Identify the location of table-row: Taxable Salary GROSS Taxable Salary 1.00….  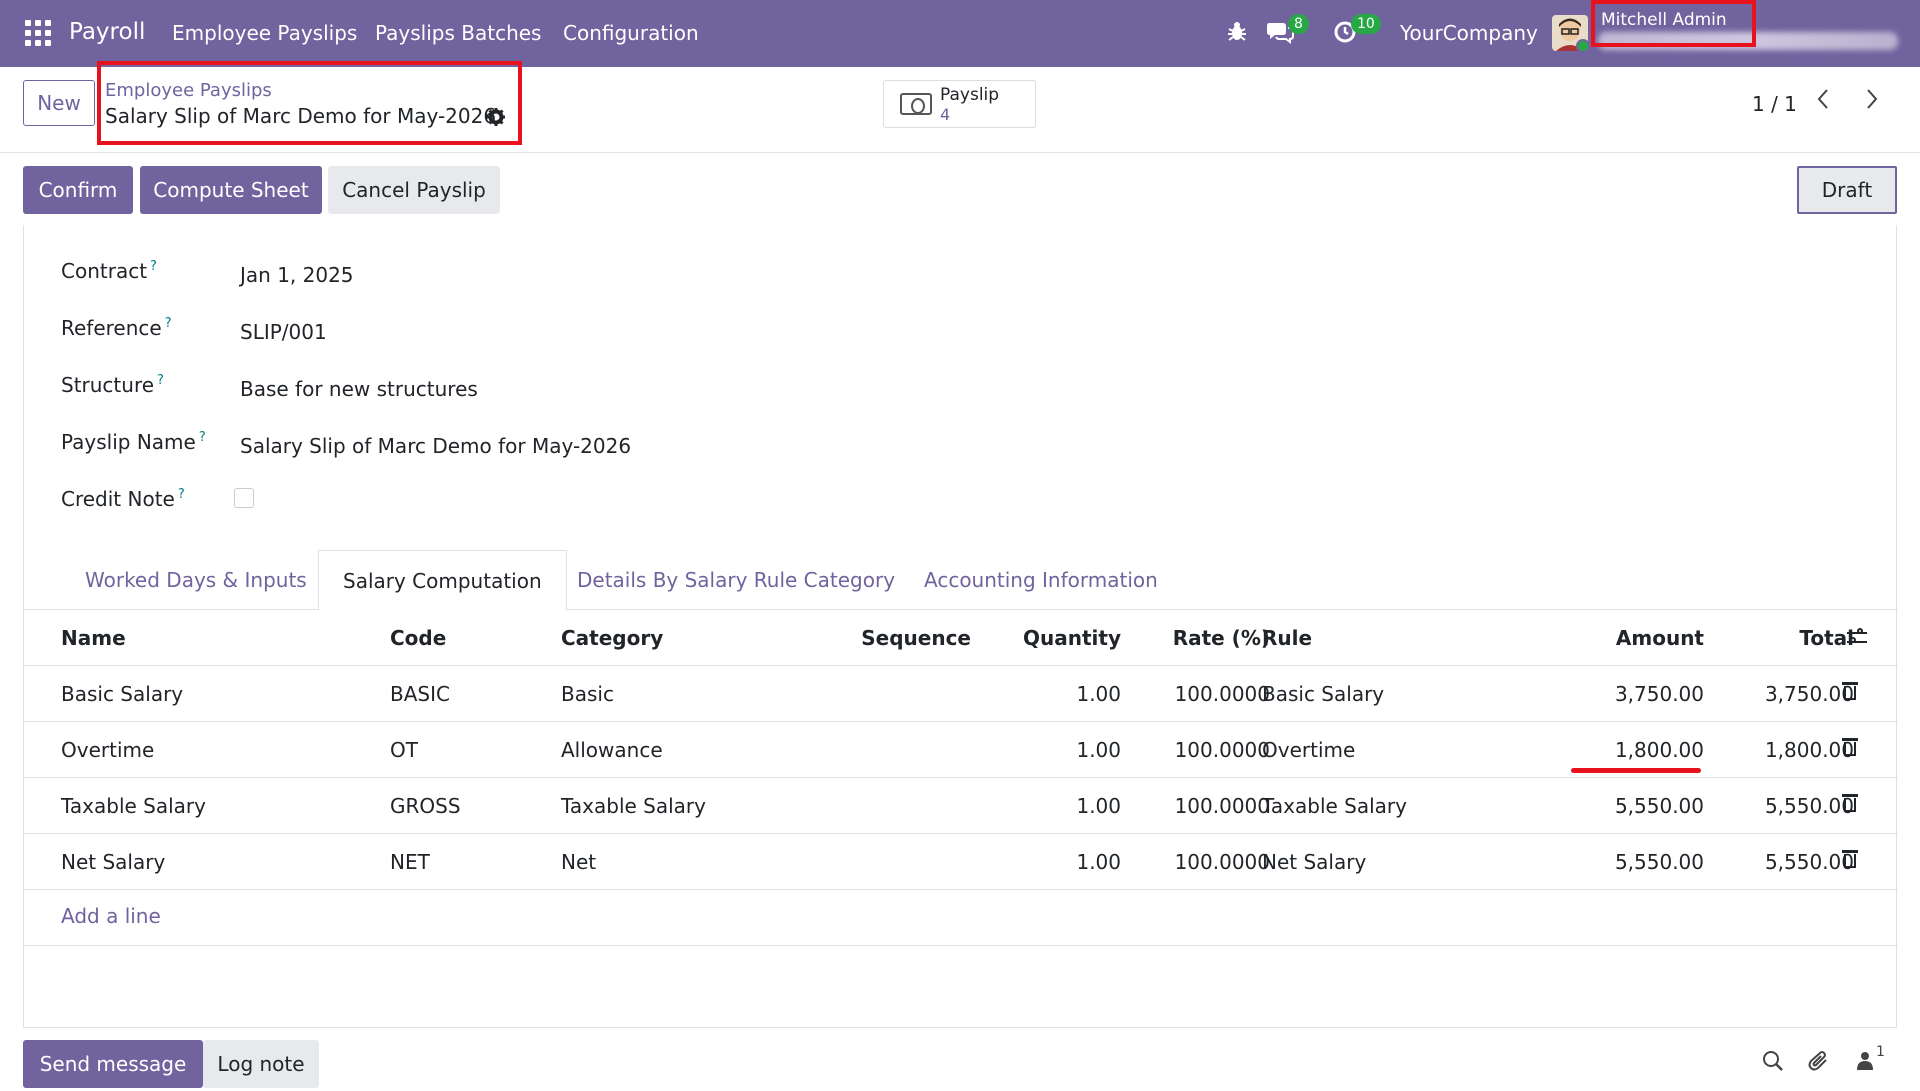
(961, 806).